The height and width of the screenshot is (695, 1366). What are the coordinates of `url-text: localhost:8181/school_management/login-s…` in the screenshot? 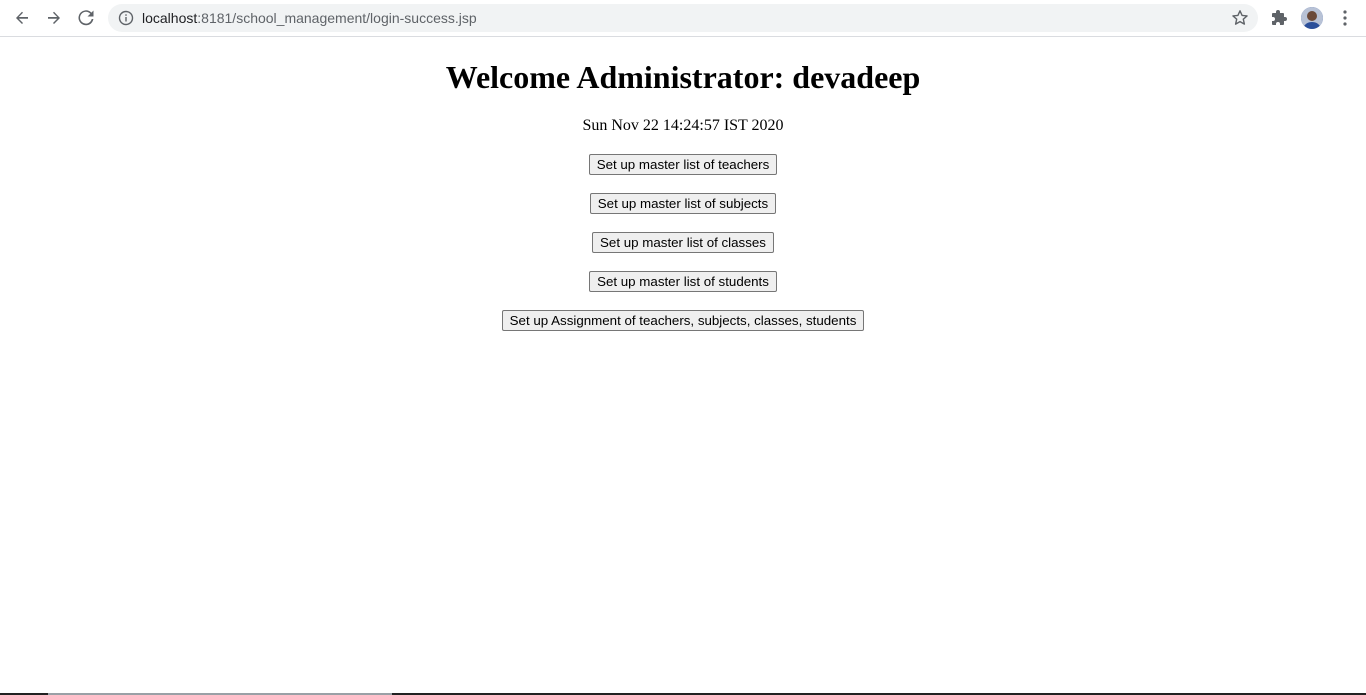 It's located at (309, 18).